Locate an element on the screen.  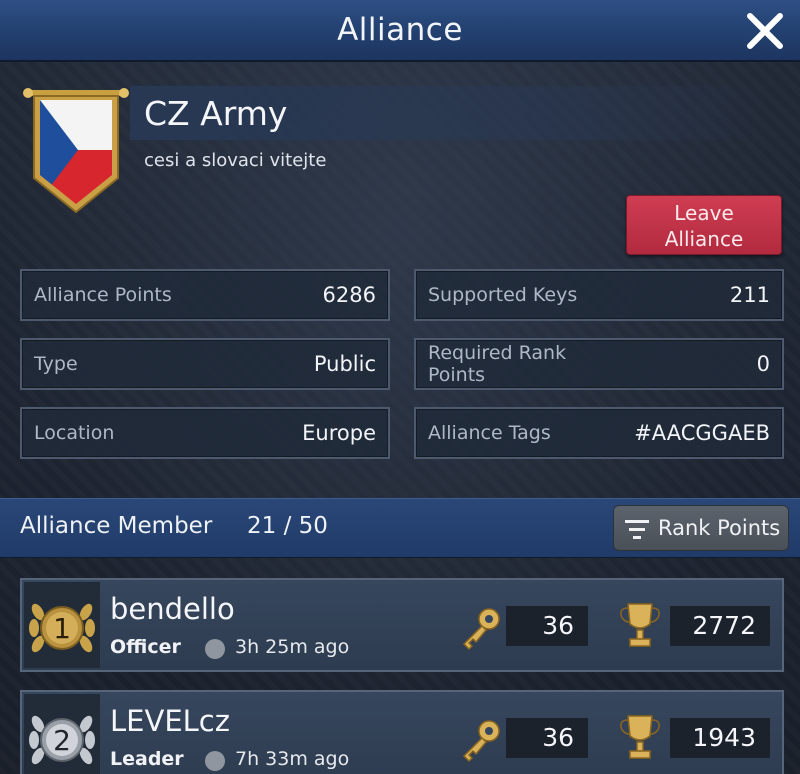
rank-medal: 1 is located at coordinates (62, 625).